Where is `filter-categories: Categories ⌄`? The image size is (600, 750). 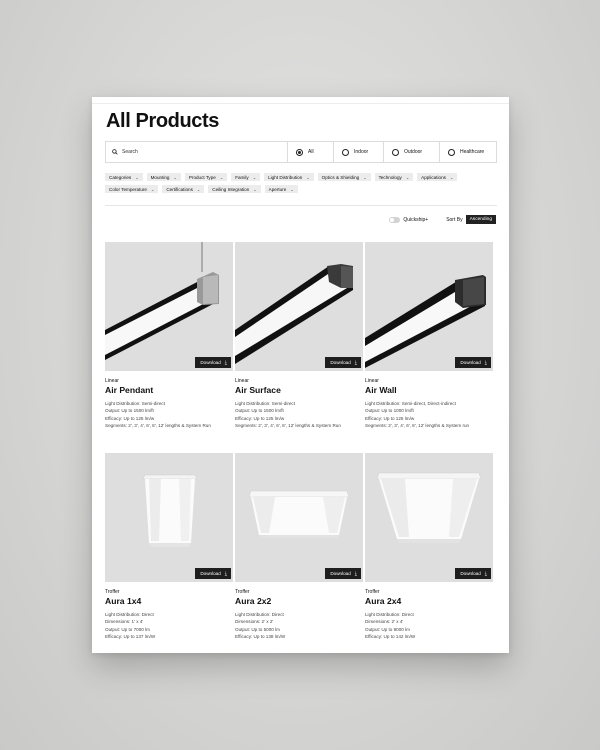 filter-categories: Categories ⌄ is located at coordinates (124, 177).